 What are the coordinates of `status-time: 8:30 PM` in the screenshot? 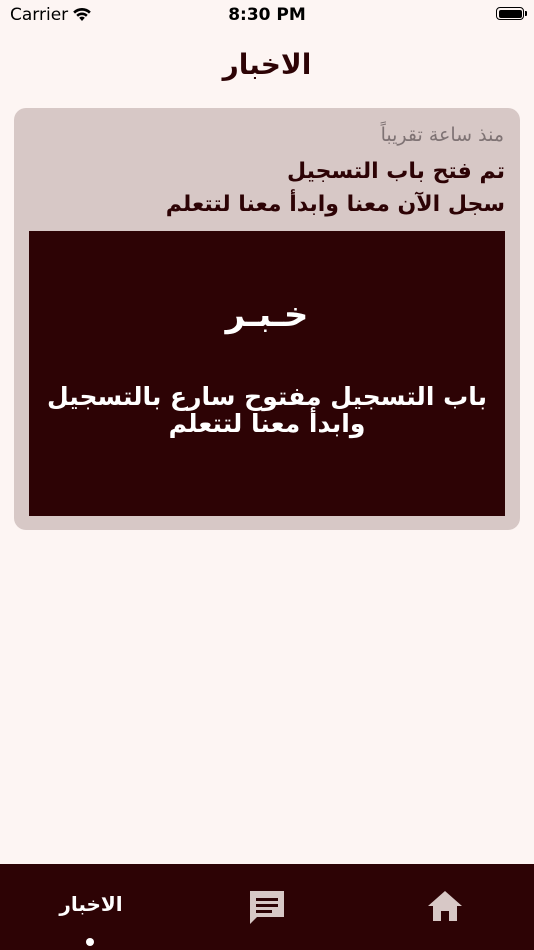 It's located at (267, 15).